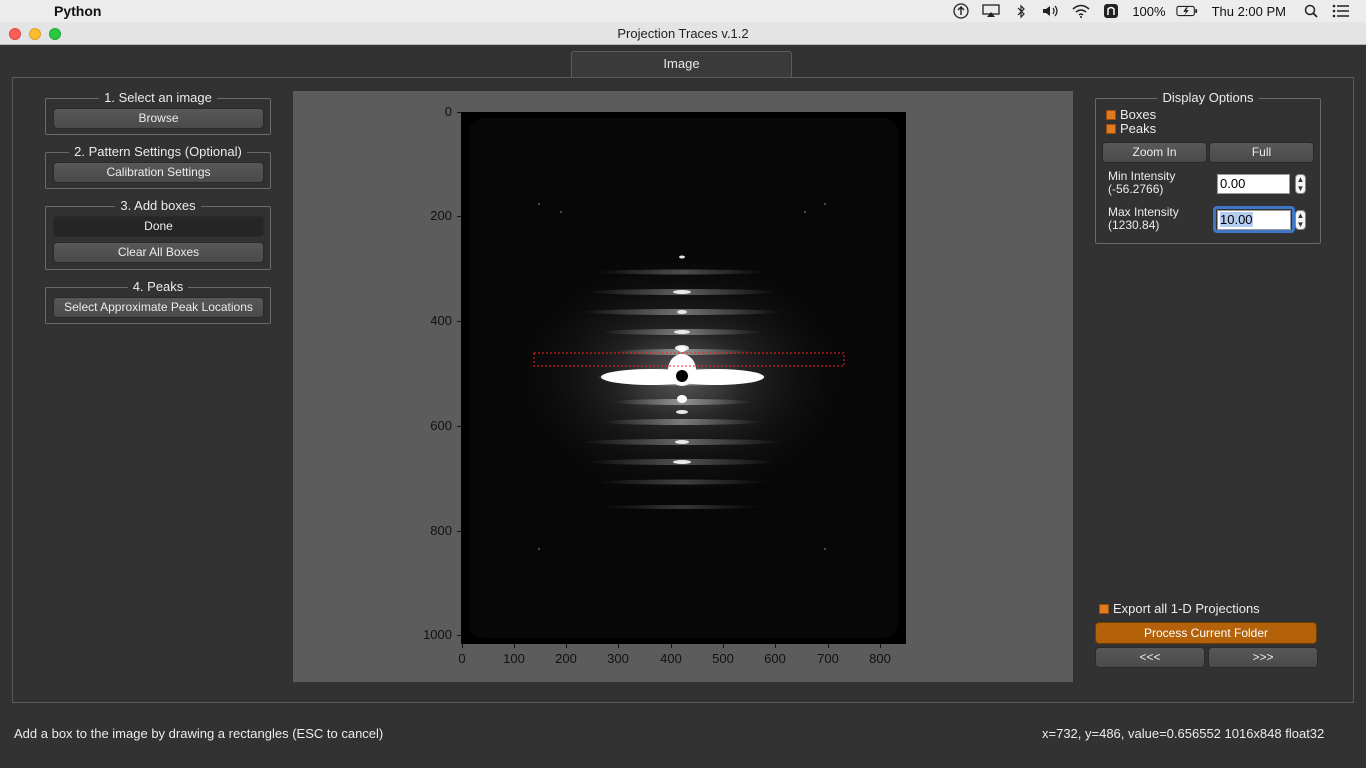 This screenshot has height=768, width=1366. What do you see at coordinates (437, 634) in the screenshot?
I see `y-tick-label: 1000` at bounding box center [437, 634].